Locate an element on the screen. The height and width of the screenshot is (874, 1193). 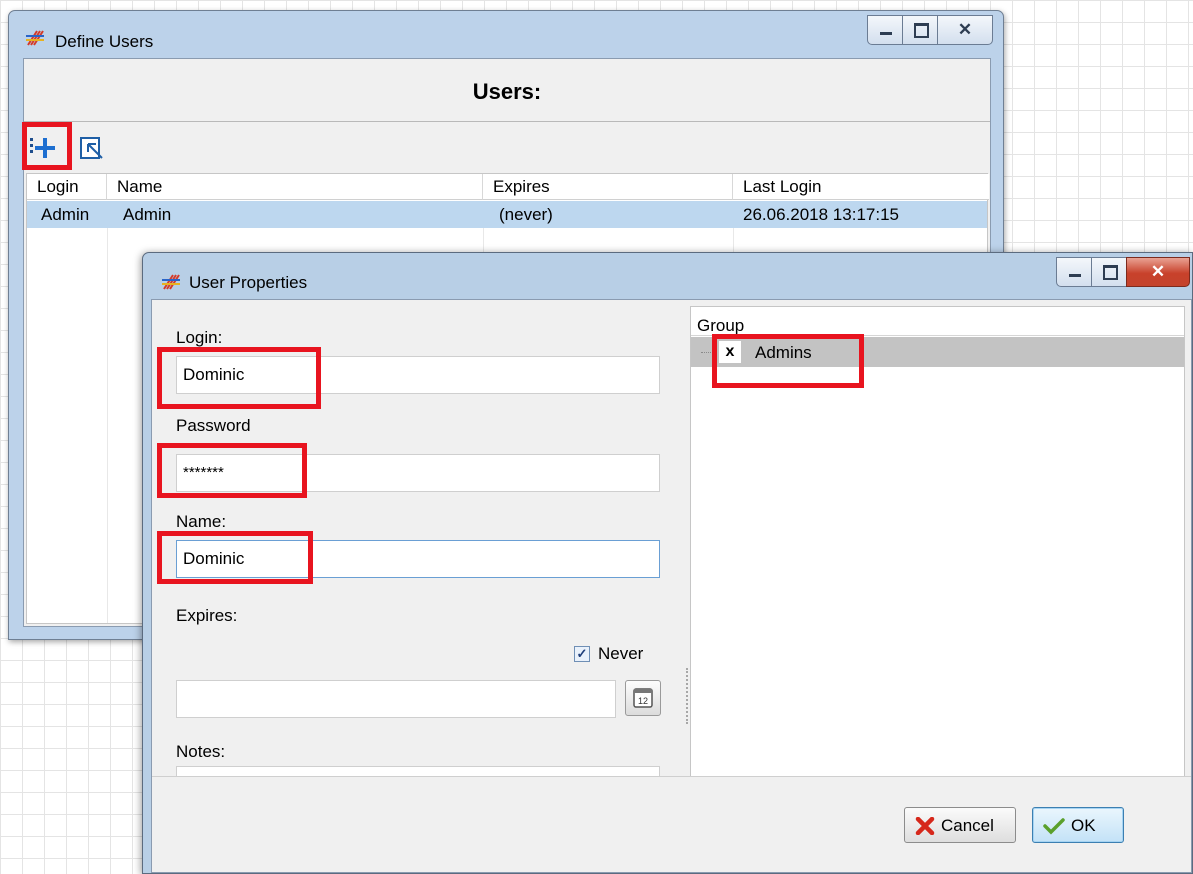
calendar-icon: 12 is located at coordinates (643, 698).